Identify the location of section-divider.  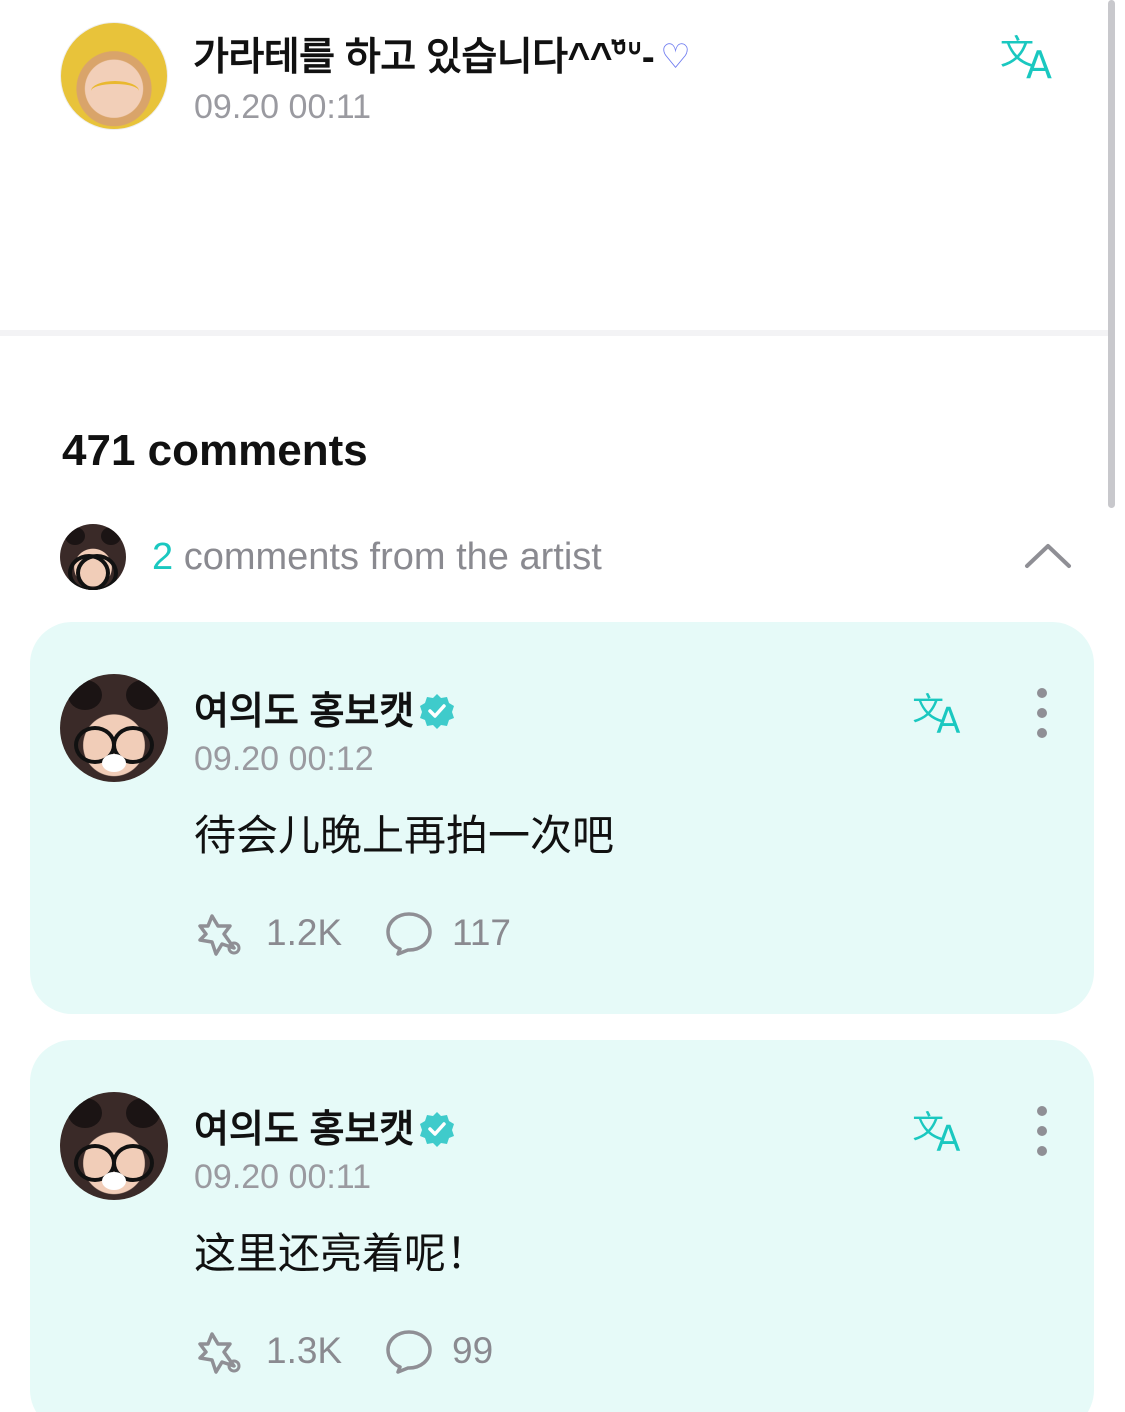
(555, 333).